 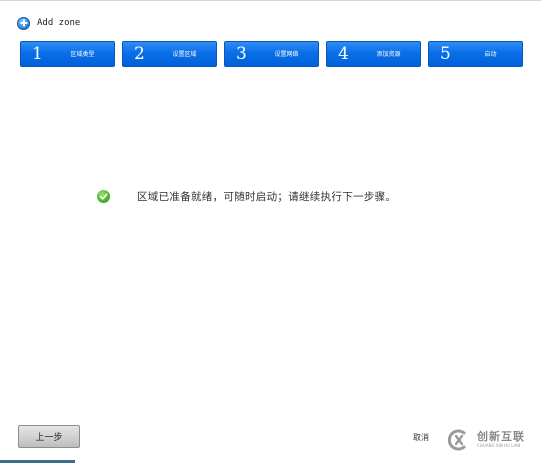 I want to click on brand-logo-icon, so click(x=458, y=440).